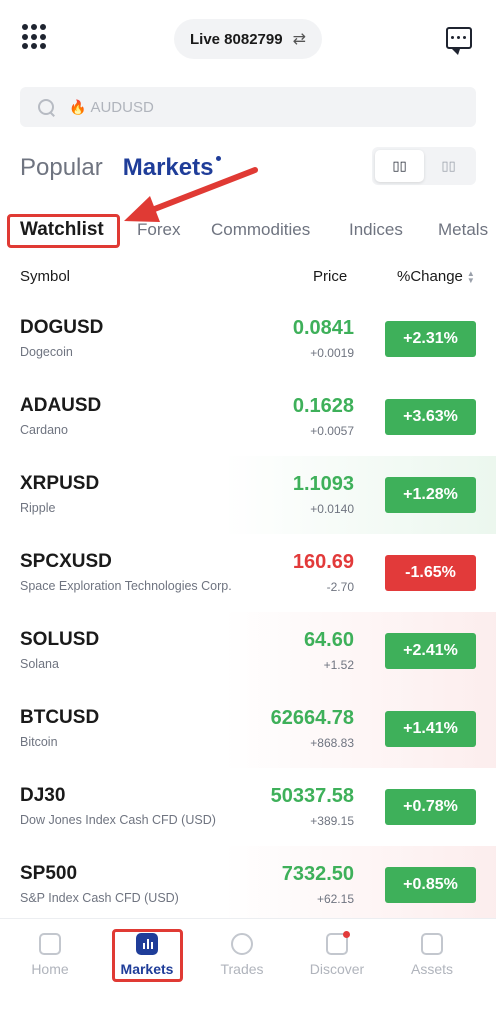  I want to click on table-row: ADAUSD Cardano 0.1628 +0.0057 +3.63%, so click(248, 417).